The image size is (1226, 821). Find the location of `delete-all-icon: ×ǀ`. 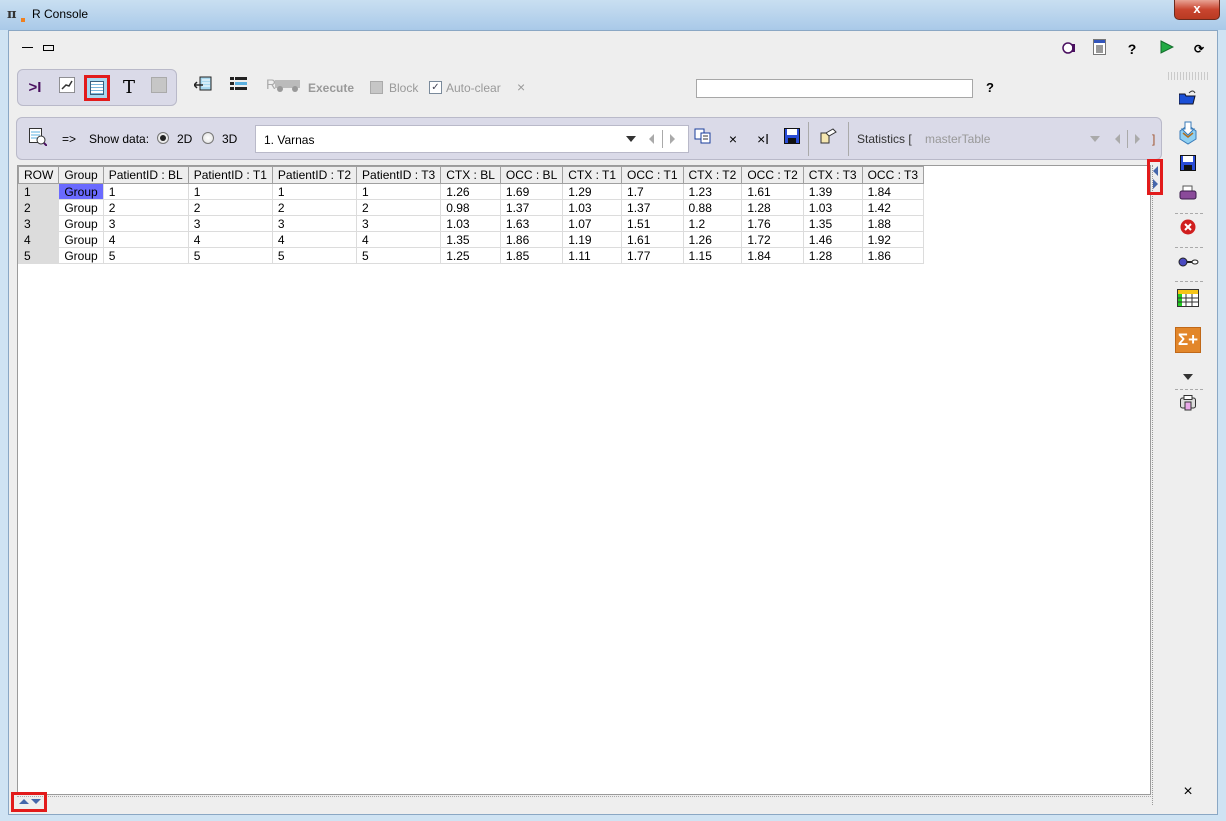

delete-all-icon: ×ǀ is located at coordinates (763, 139).